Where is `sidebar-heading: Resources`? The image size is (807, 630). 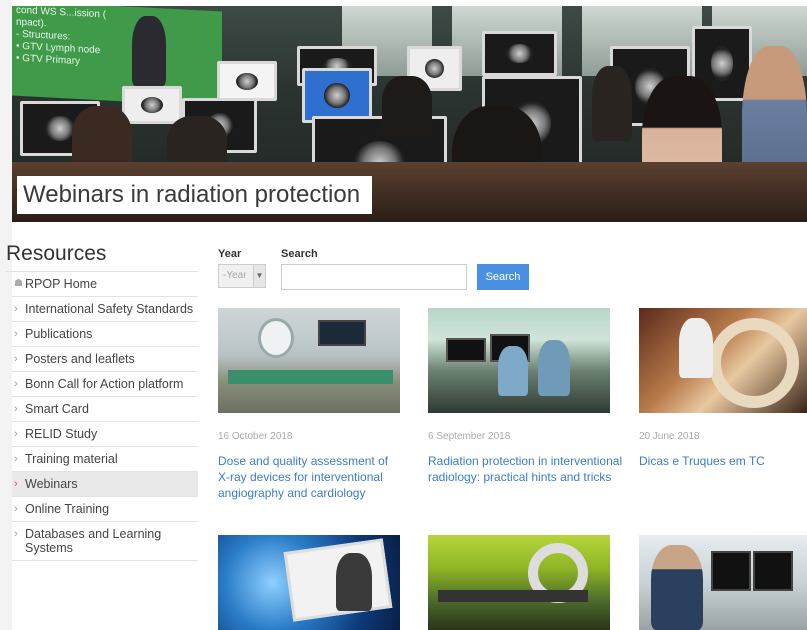 sidebar-heading: Resources is located at coordinates (102, 256).